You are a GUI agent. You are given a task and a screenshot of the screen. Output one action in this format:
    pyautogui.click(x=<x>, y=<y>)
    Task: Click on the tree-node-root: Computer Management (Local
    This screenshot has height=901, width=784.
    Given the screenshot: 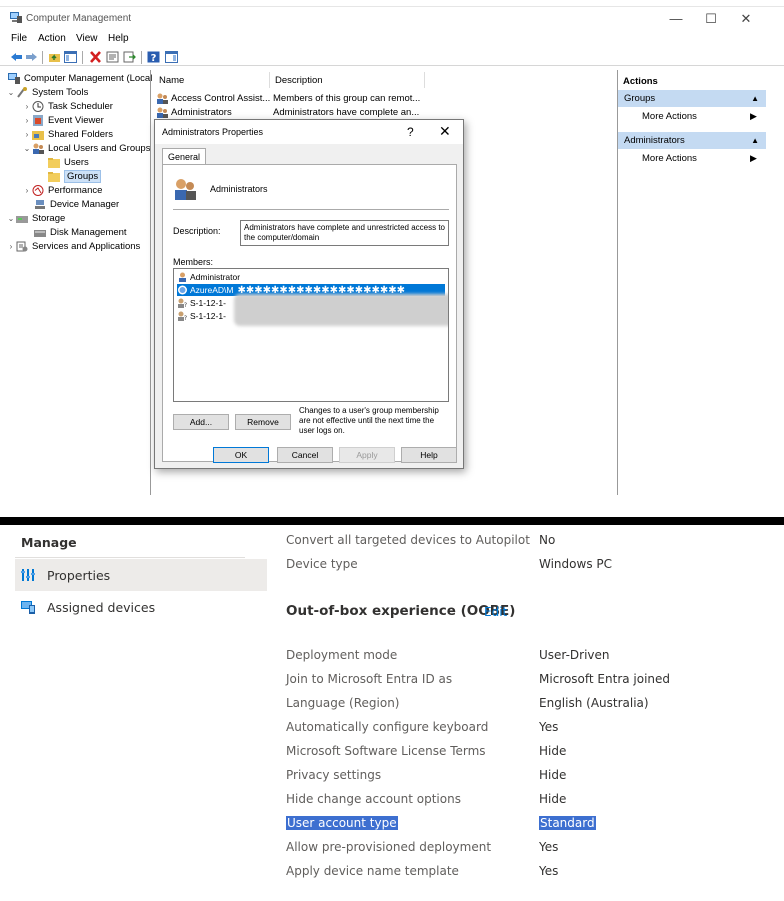 What is the action you would take?
    pyautogui.click(x=80, y=78)
    